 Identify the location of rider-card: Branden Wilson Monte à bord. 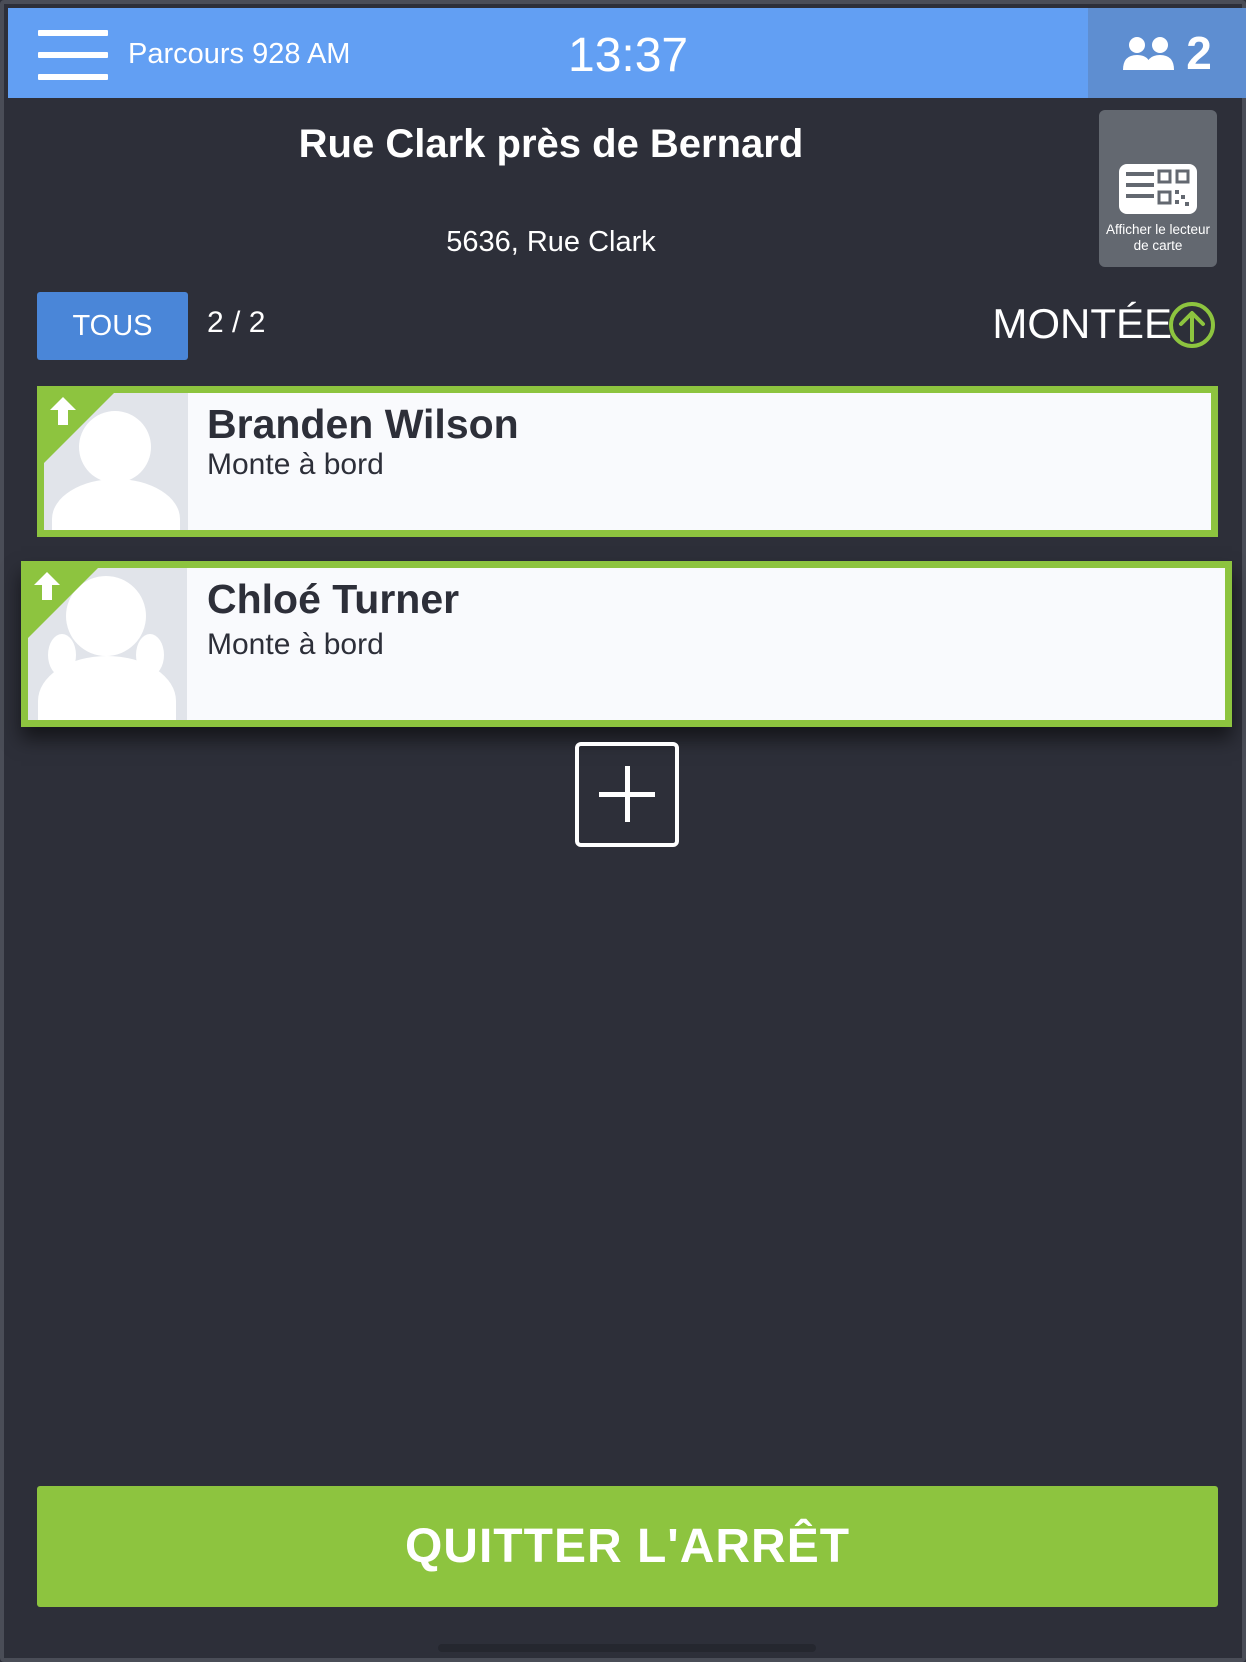
(627, 461).